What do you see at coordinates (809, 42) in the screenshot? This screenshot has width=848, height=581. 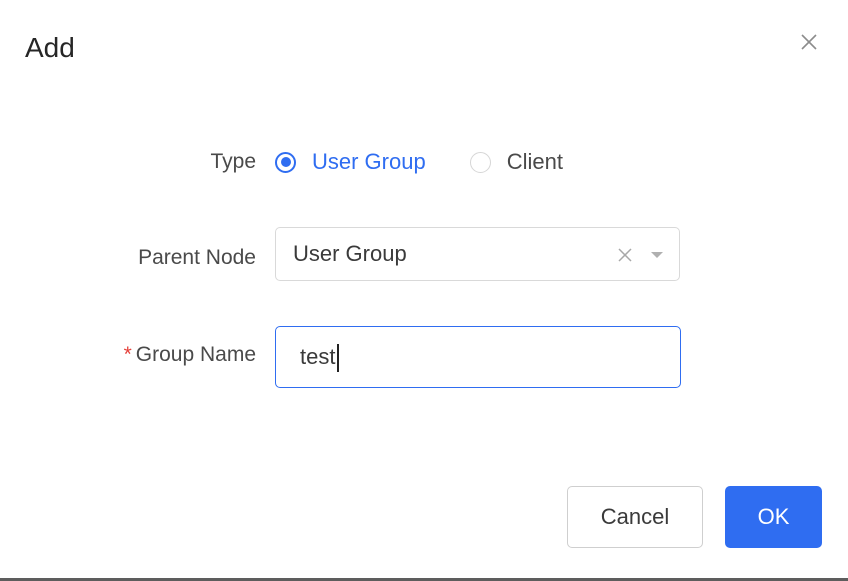 I see `close-icon` at bounding box center [809, 42].